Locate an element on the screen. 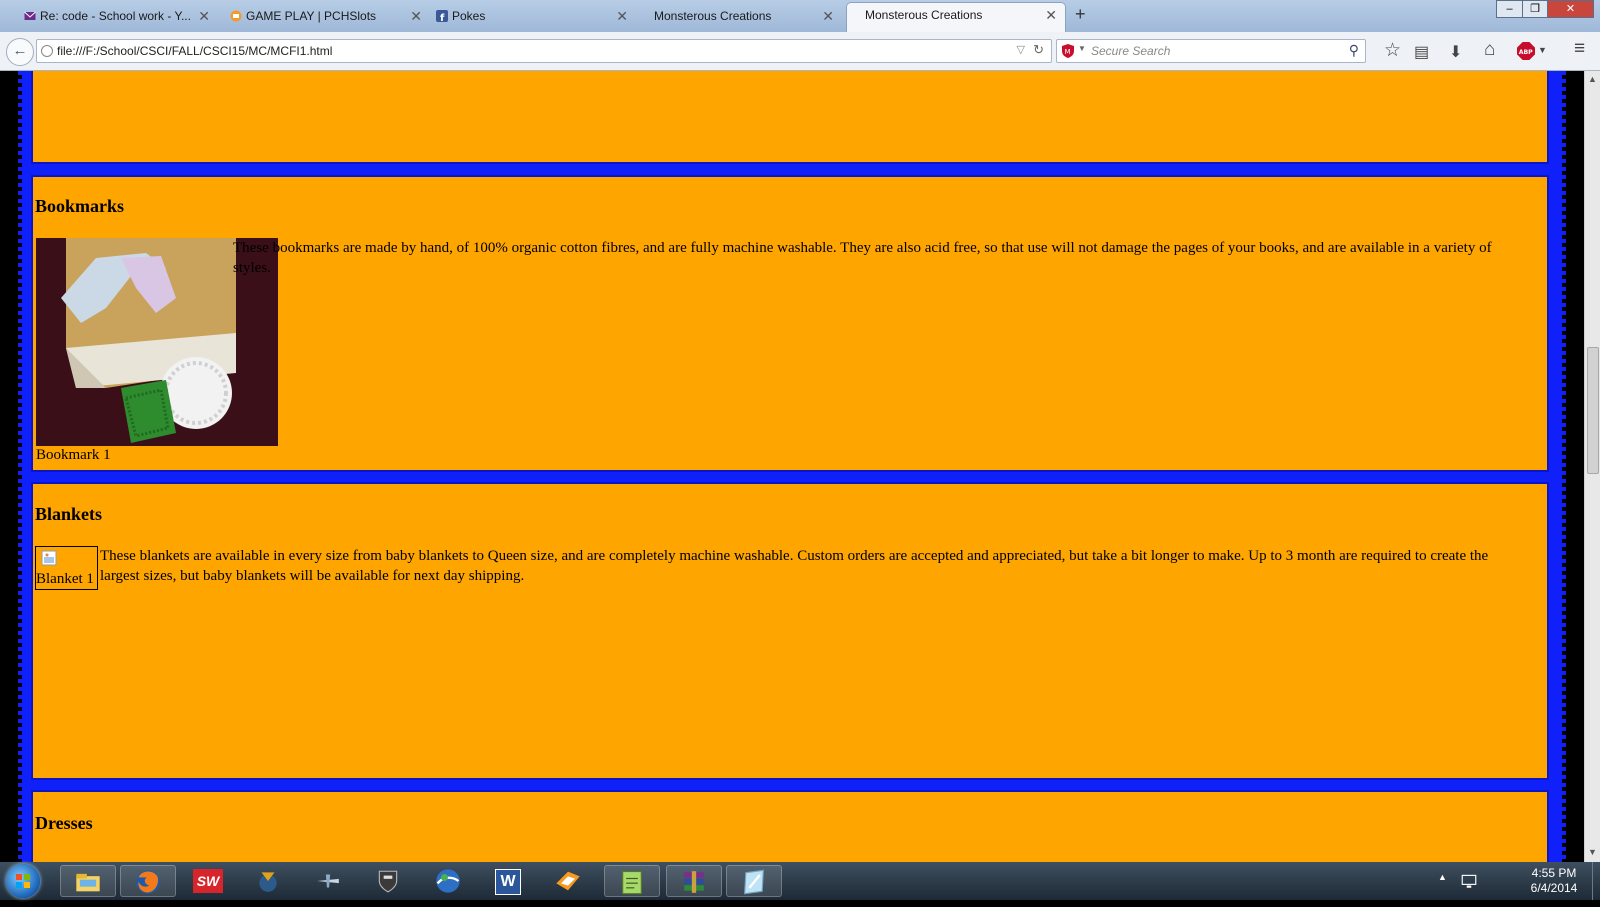 Image resolution: width=1600 pixels, height=907 pixels. reading-list-icon: ▤ is located at coordinates (1421, 52).